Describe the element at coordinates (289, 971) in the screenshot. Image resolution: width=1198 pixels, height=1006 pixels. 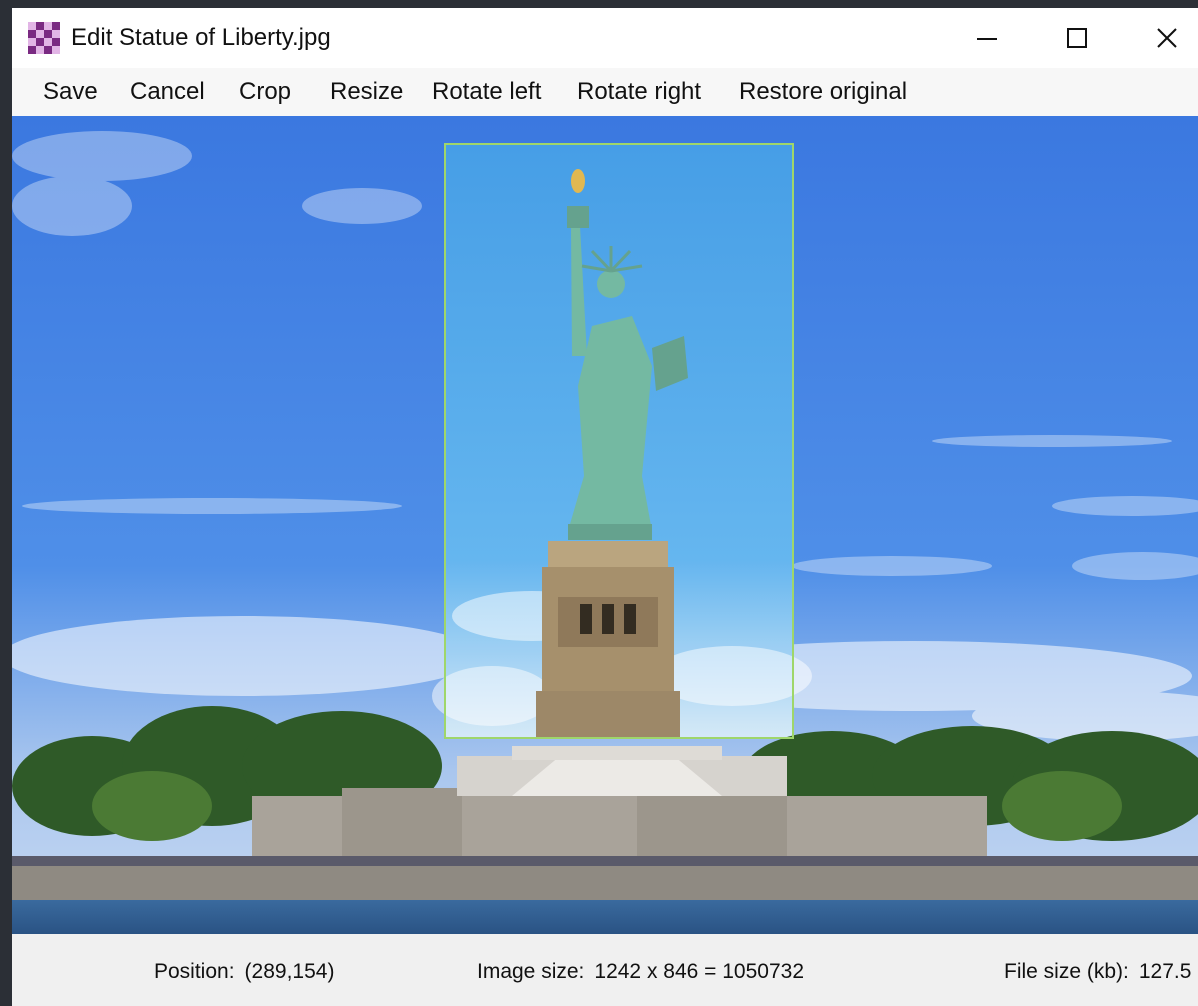
I see `position-value: (289,154)` at that location.